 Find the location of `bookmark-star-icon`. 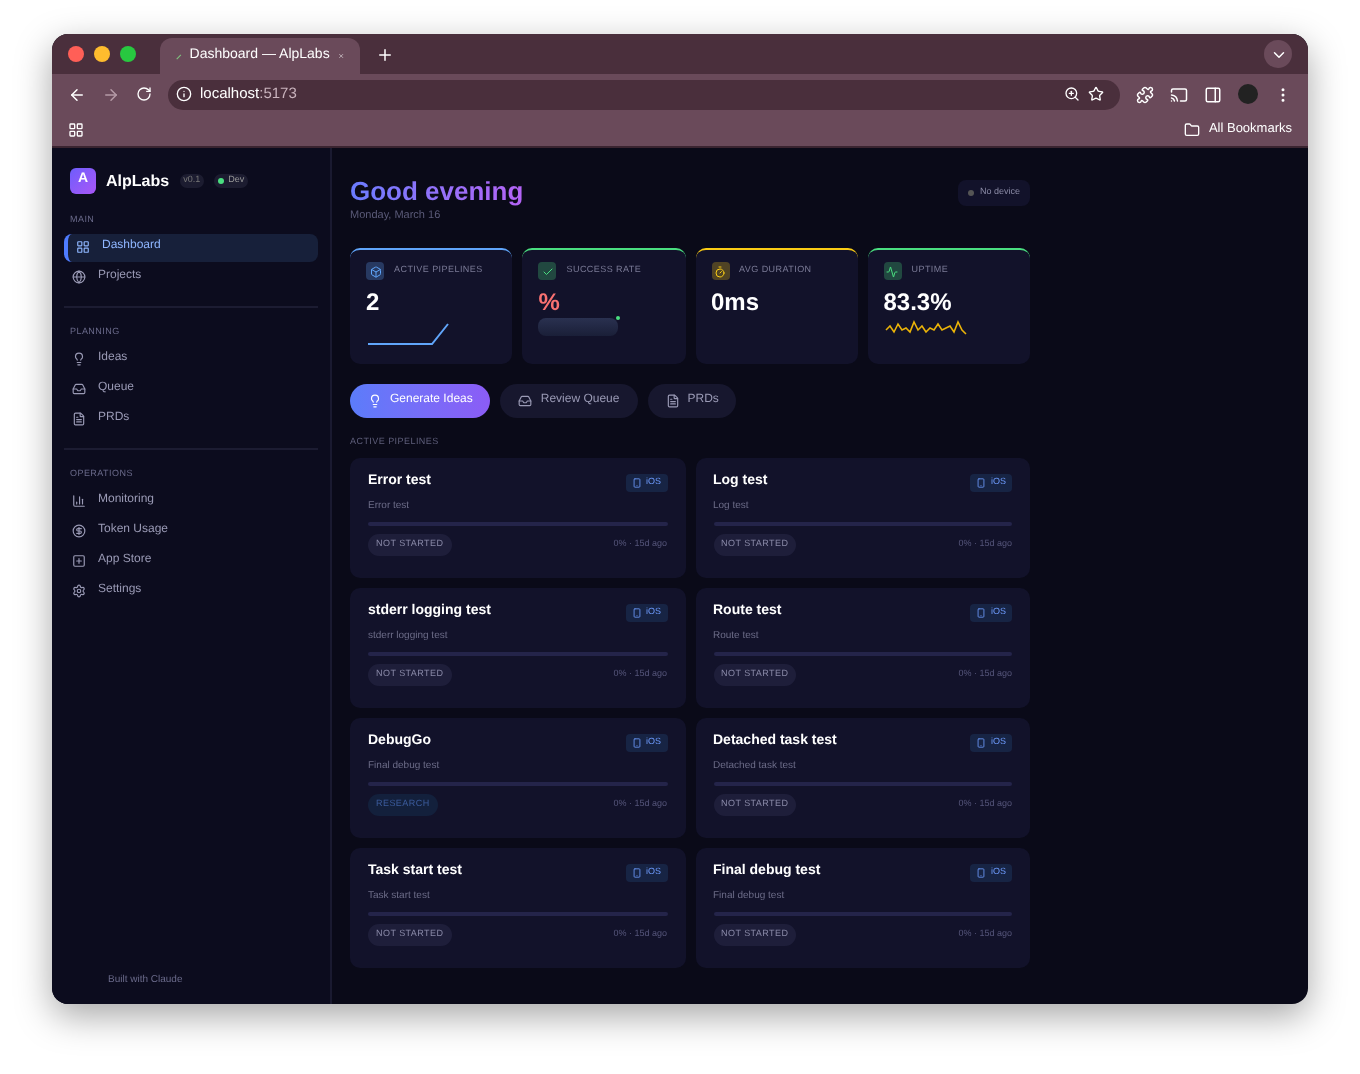

bookmark-star-icon is located at coordinates (1096, 94).